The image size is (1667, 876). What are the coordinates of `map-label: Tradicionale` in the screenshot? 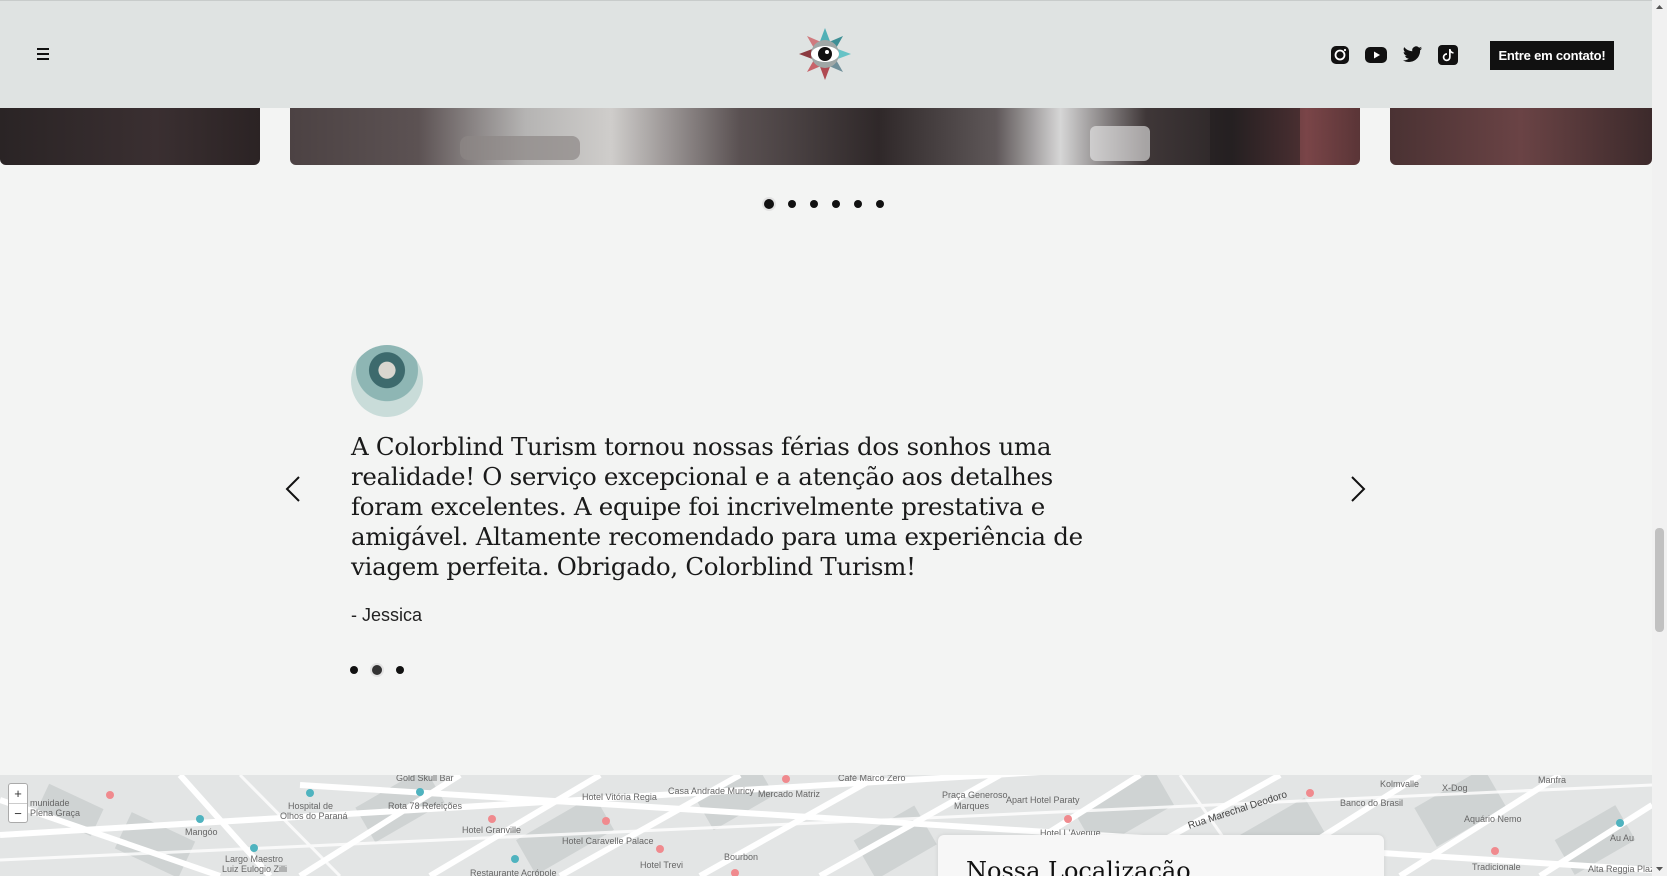 It's located at (1496, 867).